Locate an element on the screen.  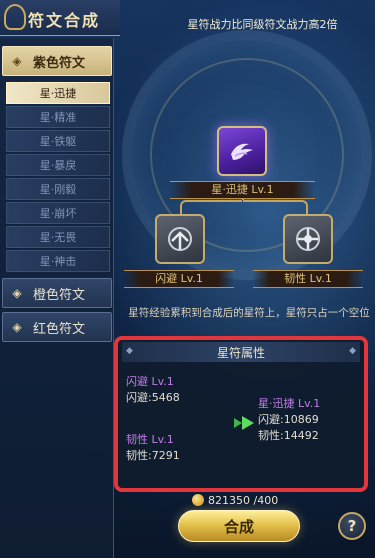
rune-item-xunjie: 星·迅捷 is located at coordinates (58, 93).